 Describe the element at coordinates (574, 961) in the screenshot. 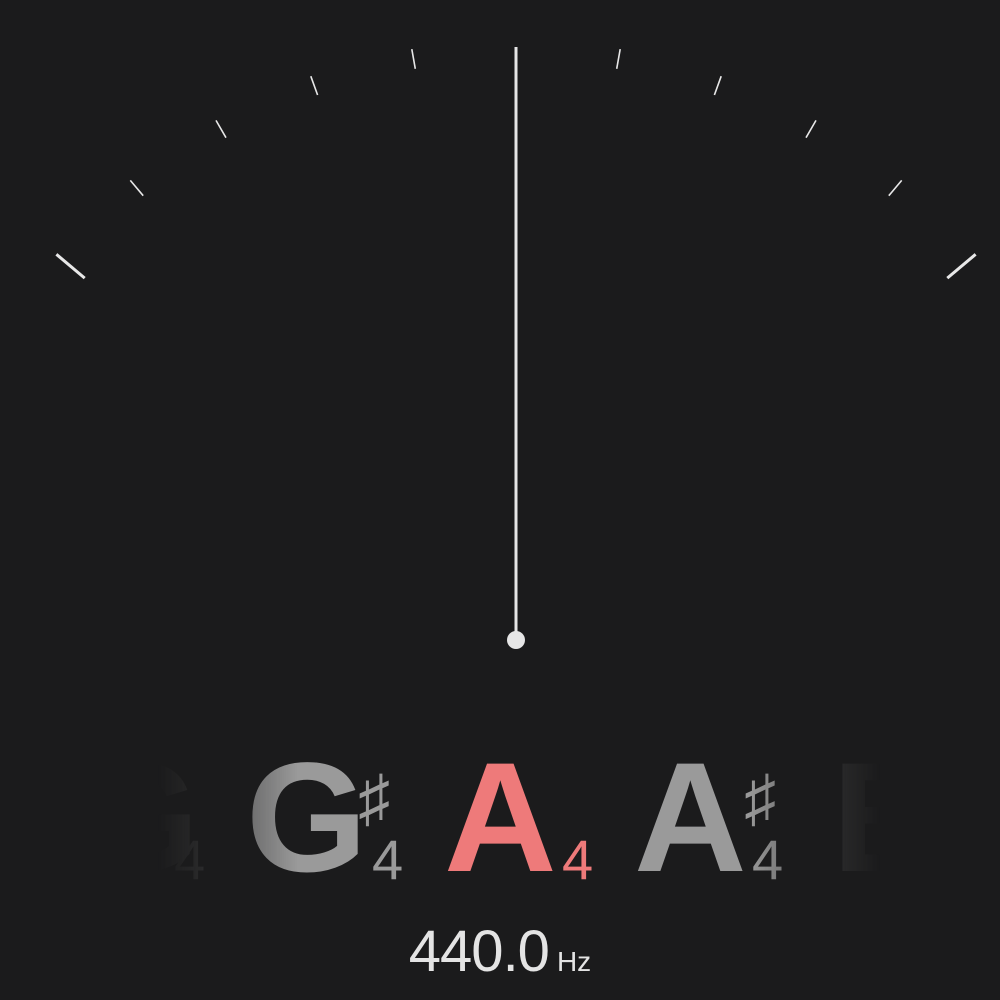

I see `frequency-unit: Hz` at that location.